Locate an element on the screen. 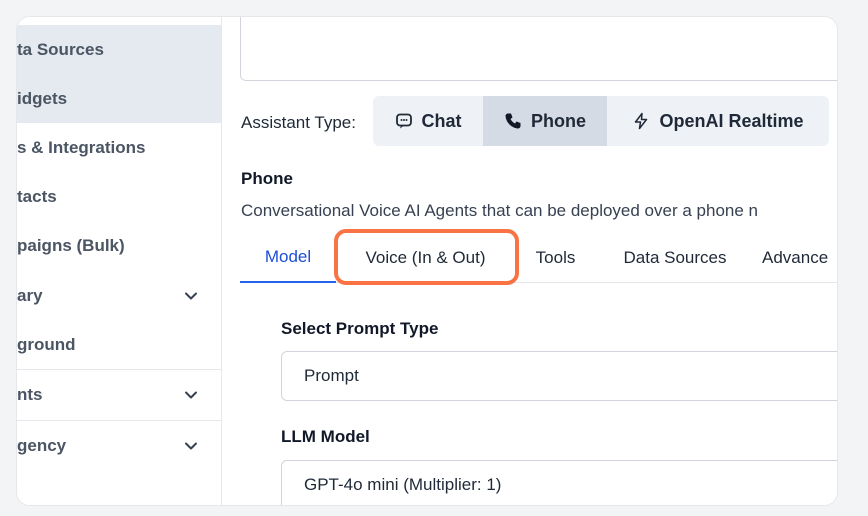  sidebar-item-integrations: s & Integrations is located at coordinates (119, 147).